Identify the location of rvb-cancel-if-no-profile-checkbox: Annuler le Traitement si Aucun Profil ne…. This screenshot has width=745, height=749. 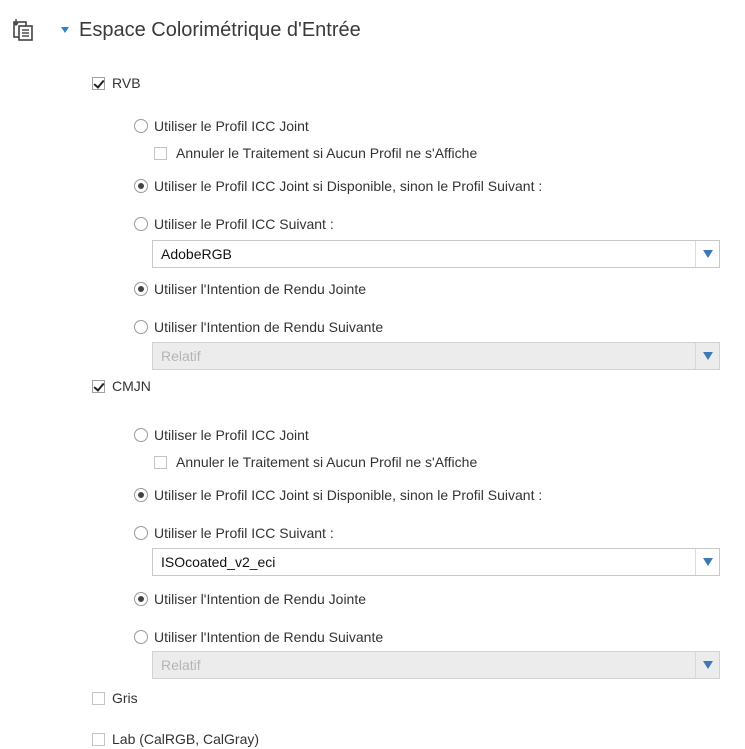
(315, 153).